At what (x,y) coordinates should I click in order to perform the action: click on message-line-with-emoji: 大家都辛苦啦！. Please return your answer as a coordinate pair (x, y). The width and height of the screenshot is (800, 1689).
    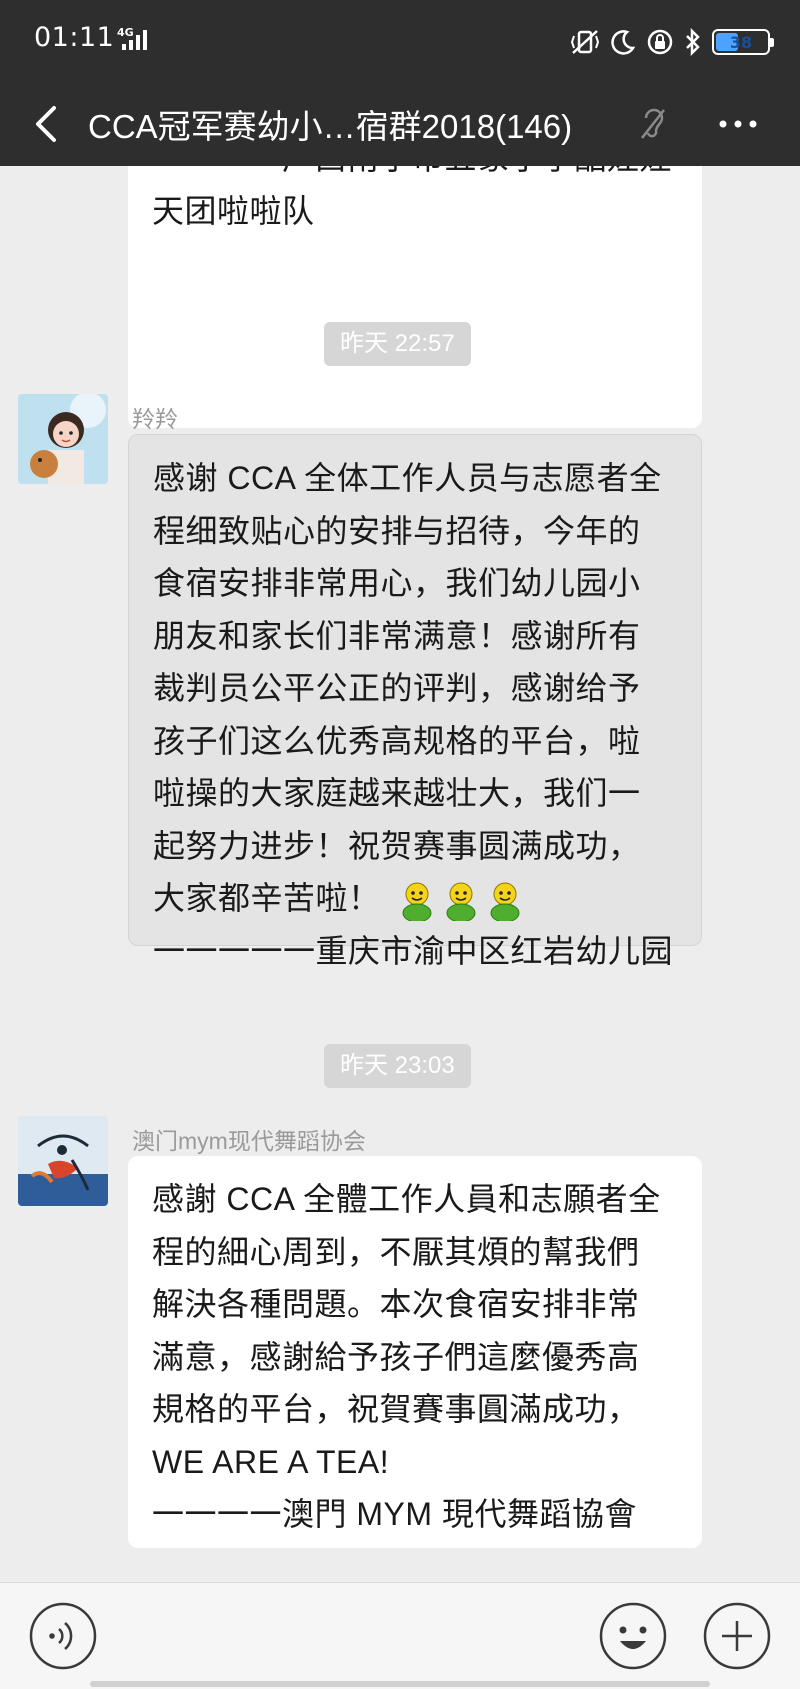
    Looking at the image, I should click on (415, 898).